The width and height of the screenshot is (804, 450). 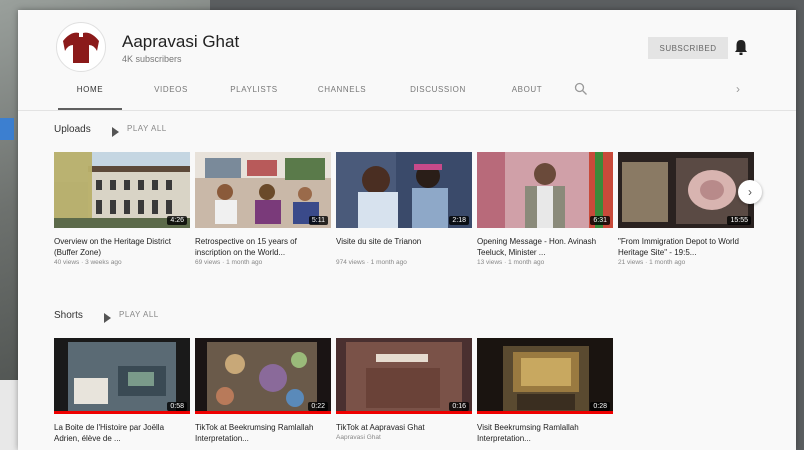 What do you see at coordinates (181, 41) in the screenshot?
I see `channel-title: Aapravasi Ghat` at bounding box center [181, 41].